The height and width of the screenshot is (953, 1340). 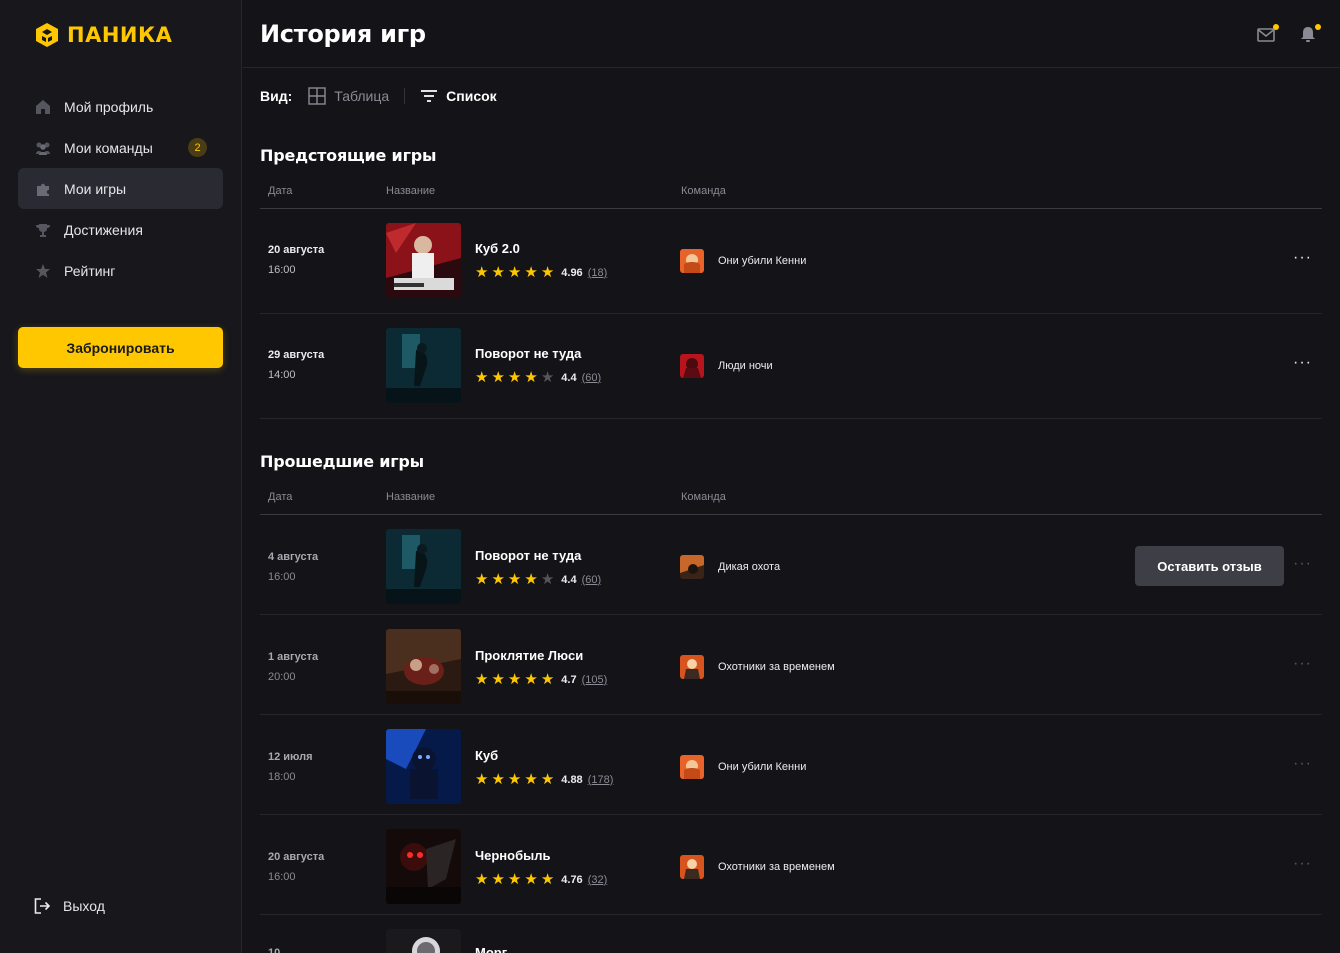 I want to click on game-name: Куб 2.0, so click(x=497, y=248).